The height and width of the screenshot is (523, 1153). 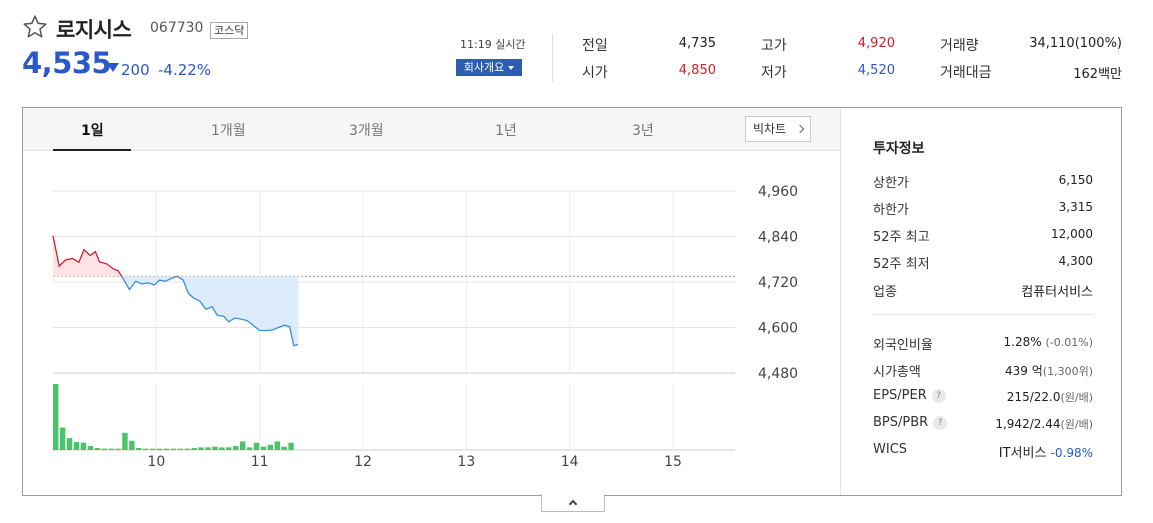 What do you see at coordinates (901, 237) in the screenshot?
I see `info-label-52w-high: 52주 최고` at bounding box center [901, 237].